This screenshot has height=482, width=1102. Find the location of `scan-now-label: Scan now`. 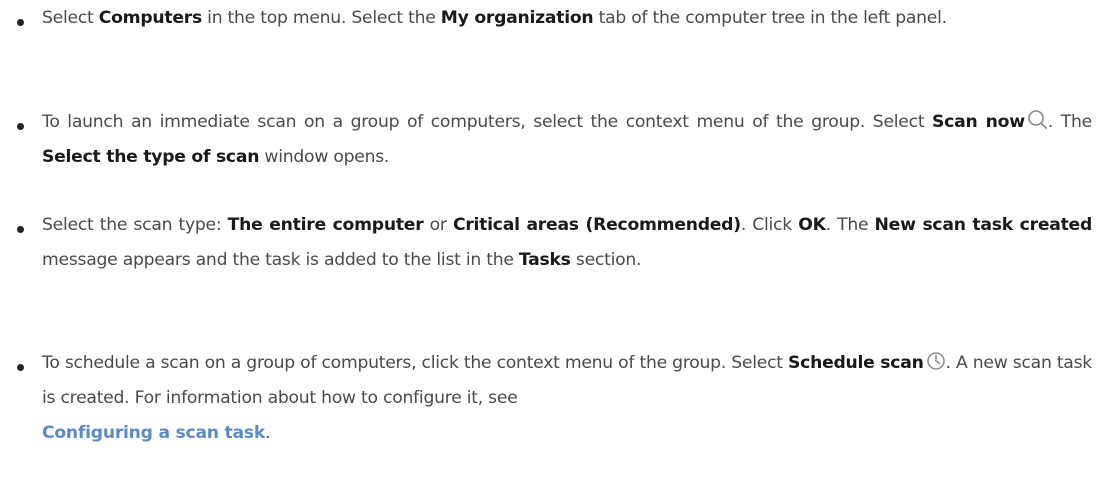

scan-now-label: Scan now is located at coordinates (978, 122).